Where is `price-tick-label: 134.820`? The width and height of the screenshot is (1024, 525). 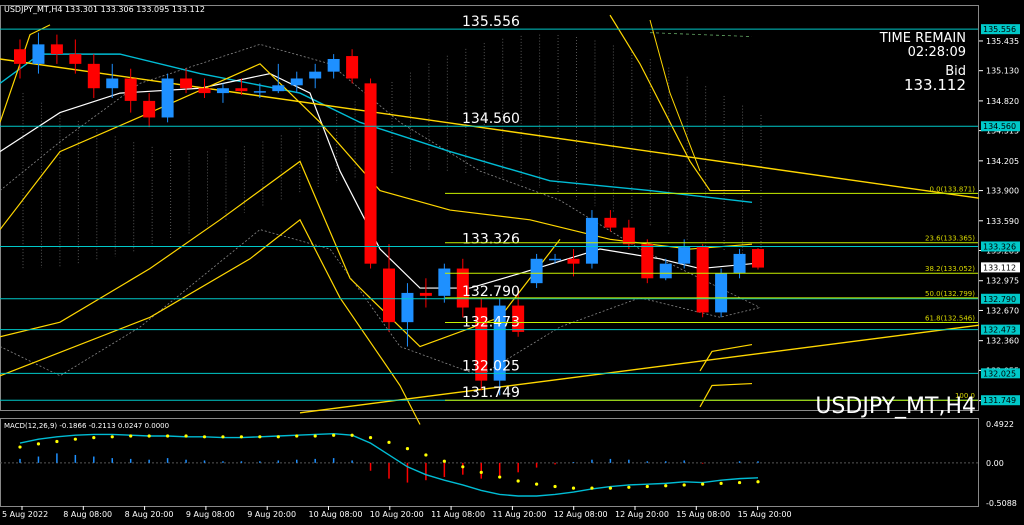 price-tick-label: 134.820 is located at coordinates (1002, 101).